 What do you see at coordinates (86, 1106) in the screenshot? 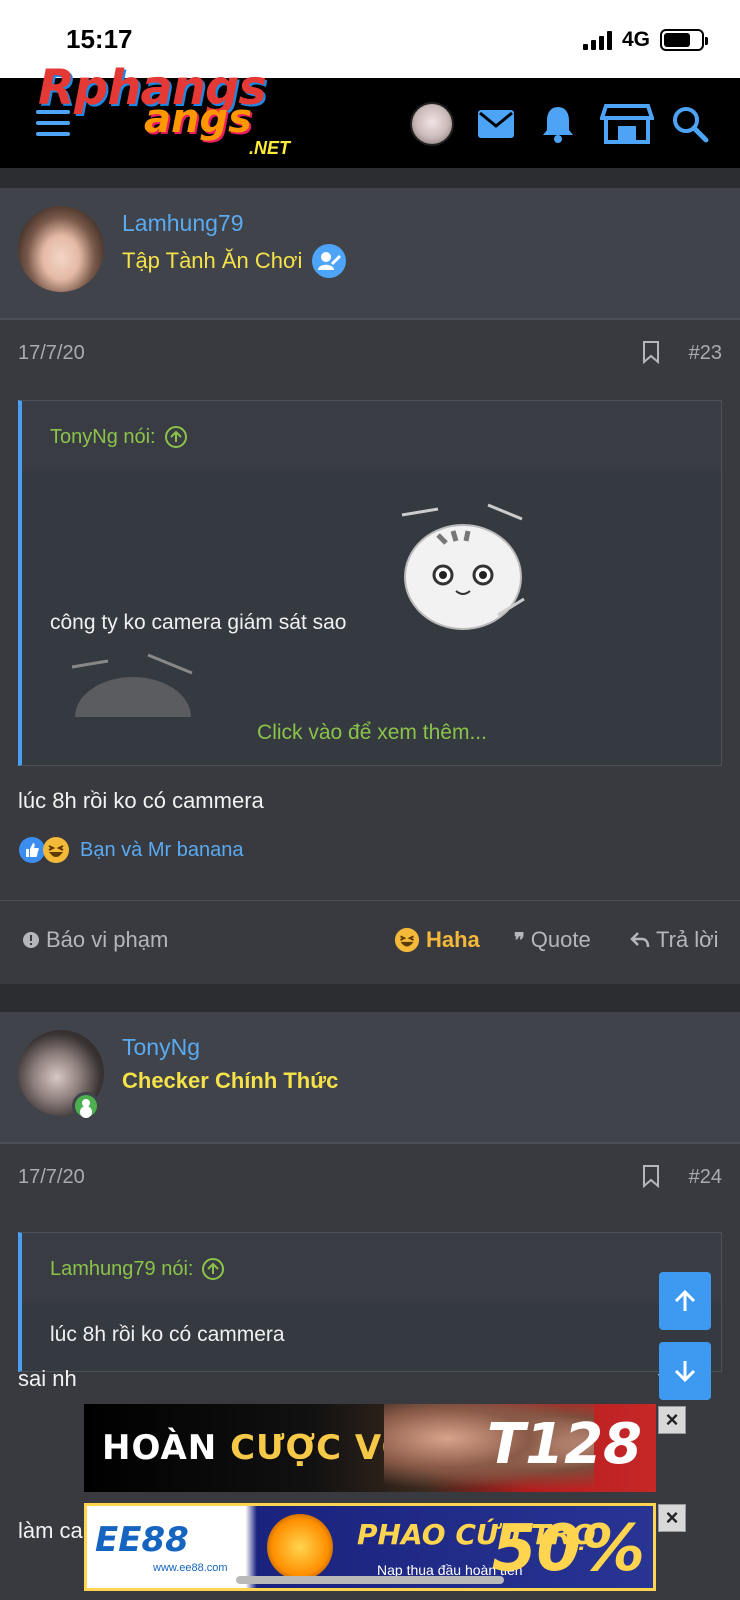
I see `online-status-icon` at bounding box center [86, 1106].